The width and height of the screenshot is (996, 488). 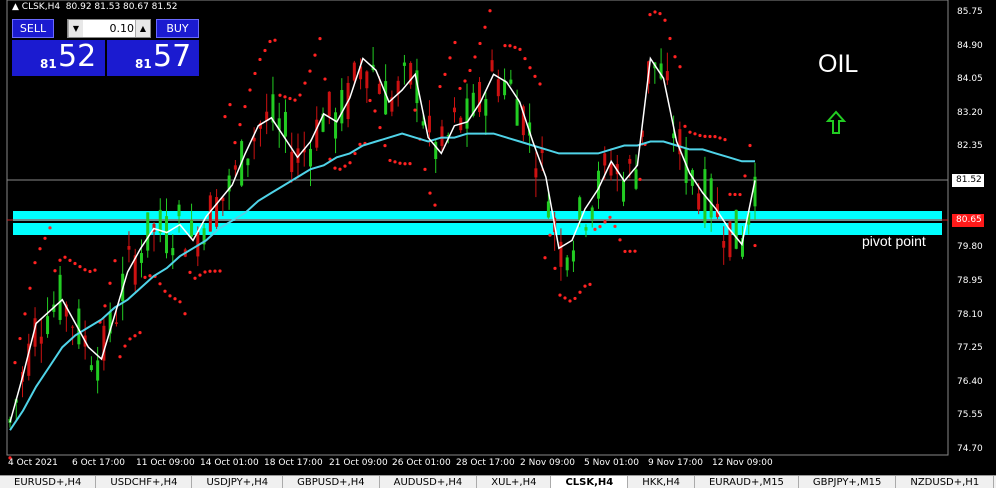 I want to click on time-axis-label: 11 Oct 09:00, so click(x=165, y=463).